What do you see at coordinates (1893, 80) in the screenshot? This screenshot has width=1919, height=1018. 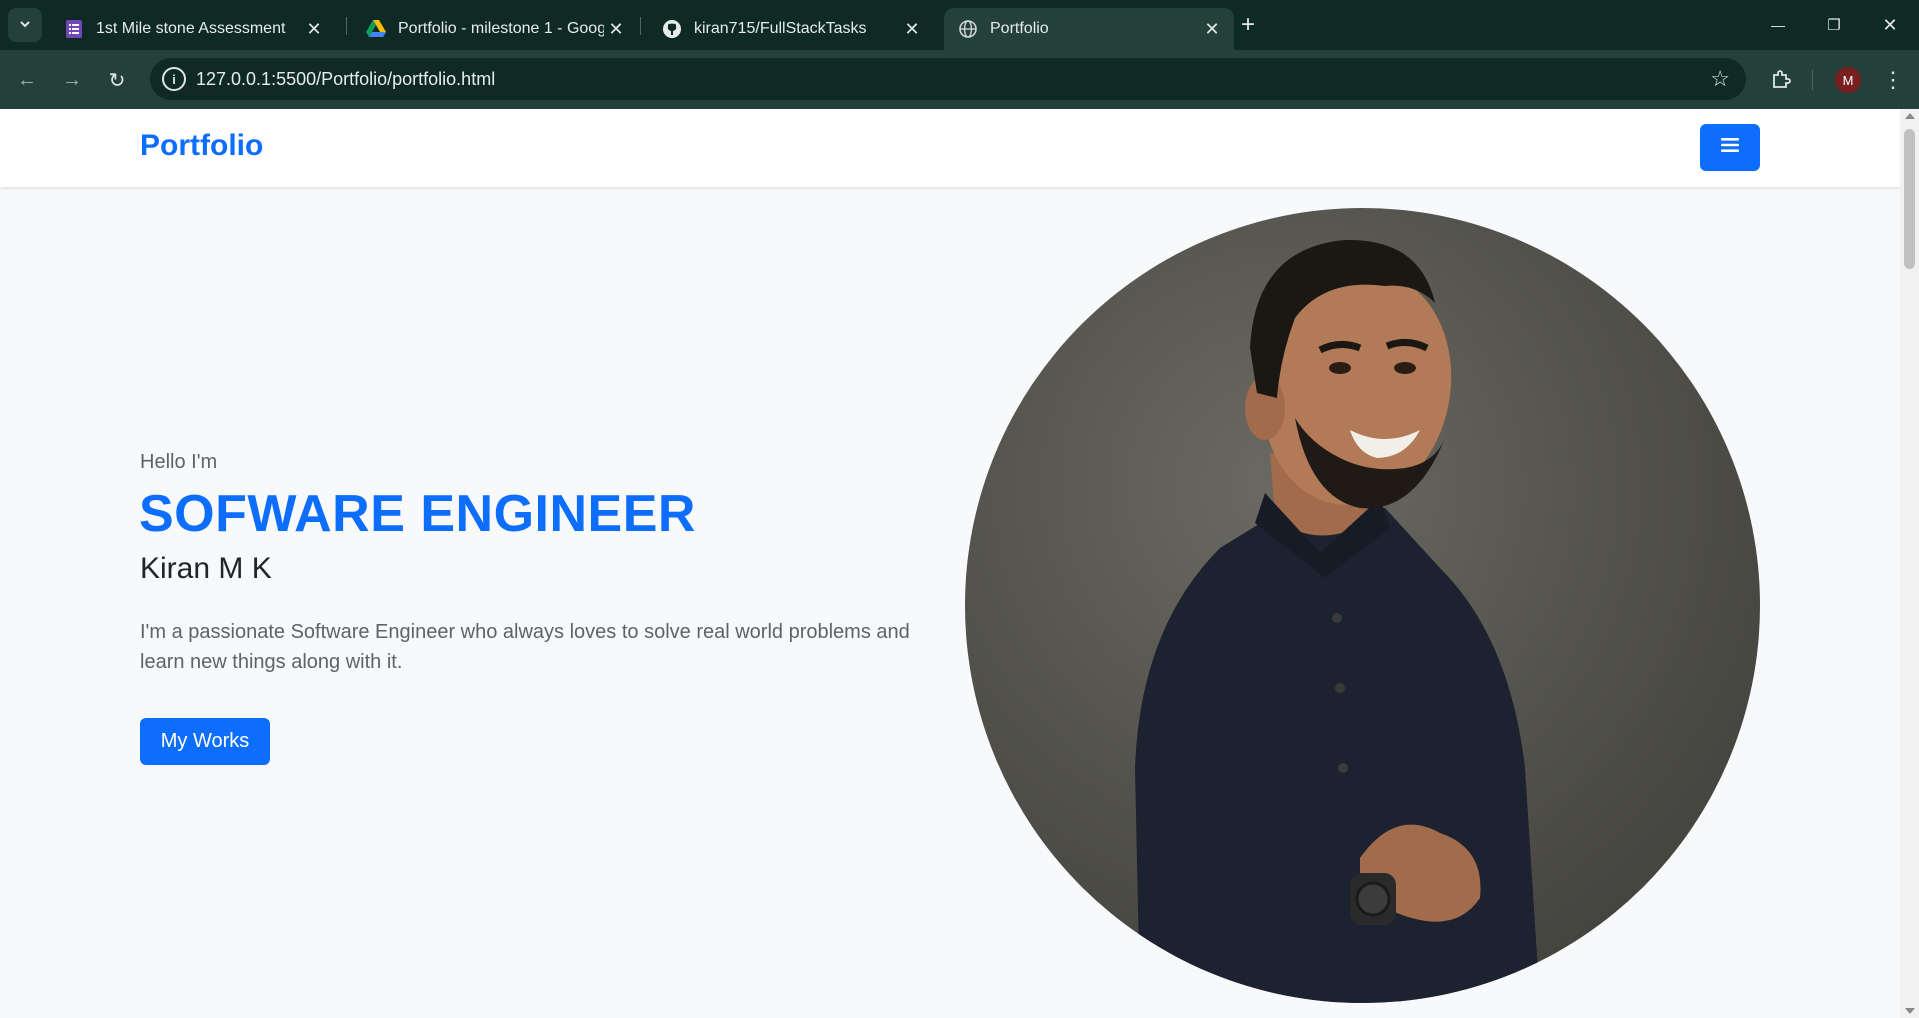 I see `menu-icon: ⋮` at bounding box center [1893, 80].